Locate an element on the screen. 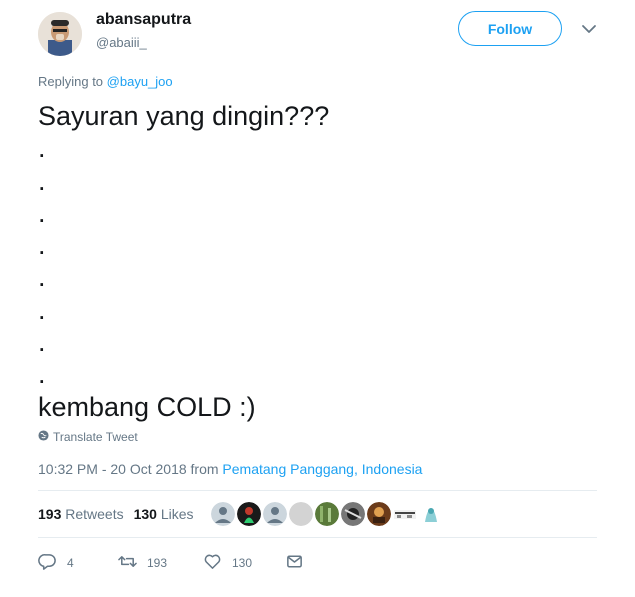 The height and width of the screenshot is (597, 635). dm-action is located at coordinates (294, 563).